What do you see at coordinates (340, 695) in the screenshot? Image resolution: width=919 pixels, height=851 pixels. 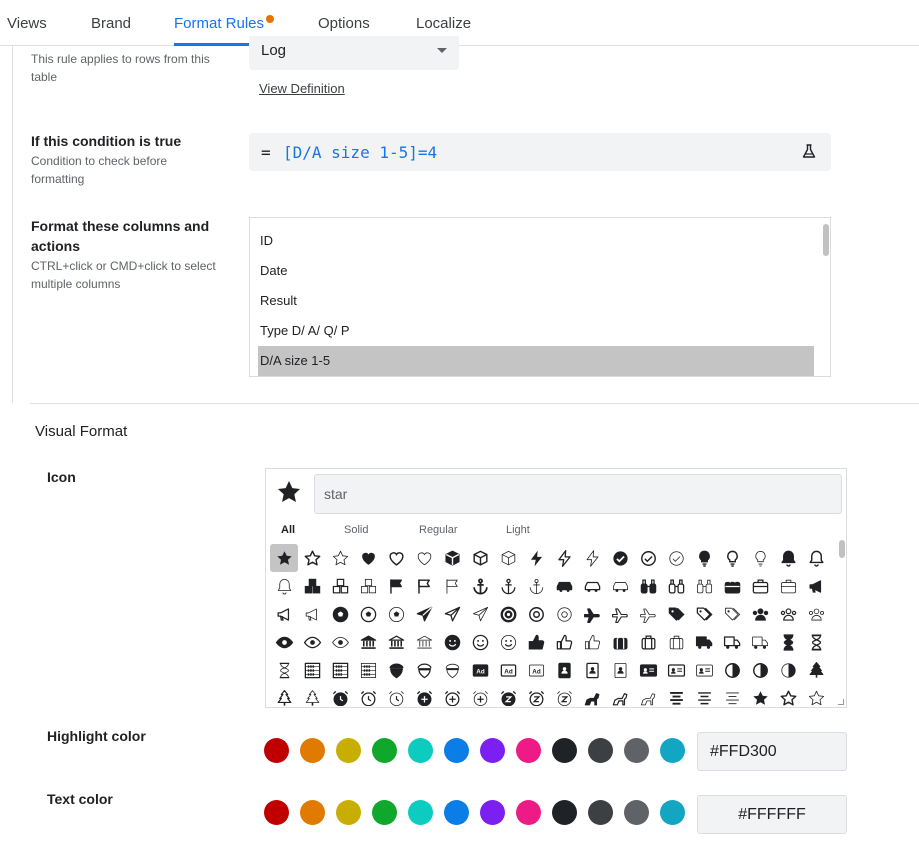 I see `alarm-solid-icon` at bounding box center [340, 695].